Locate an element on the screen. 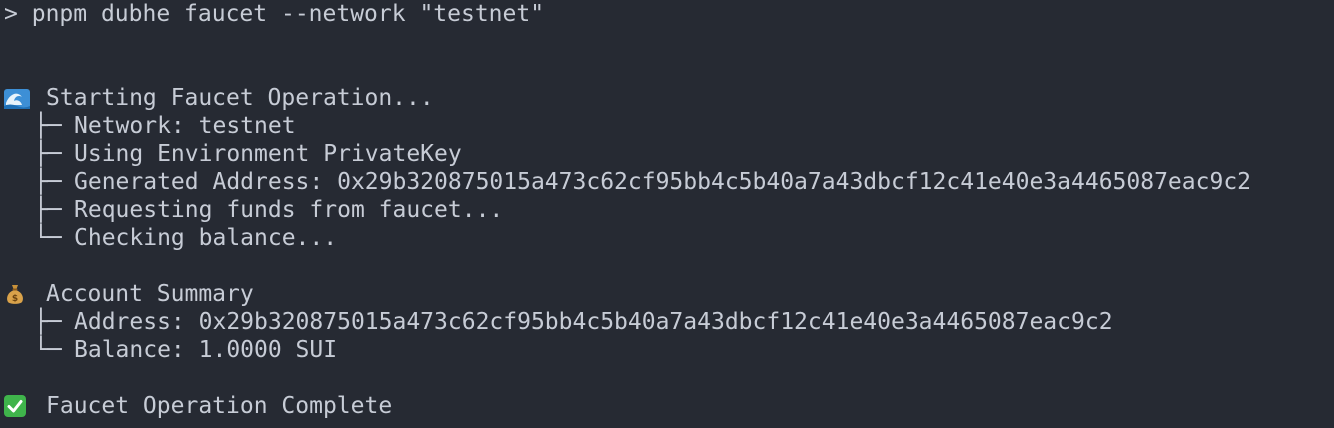 This screenshot has height=428, width=1334. water-wave-icon is located at coordinates (17, 98).